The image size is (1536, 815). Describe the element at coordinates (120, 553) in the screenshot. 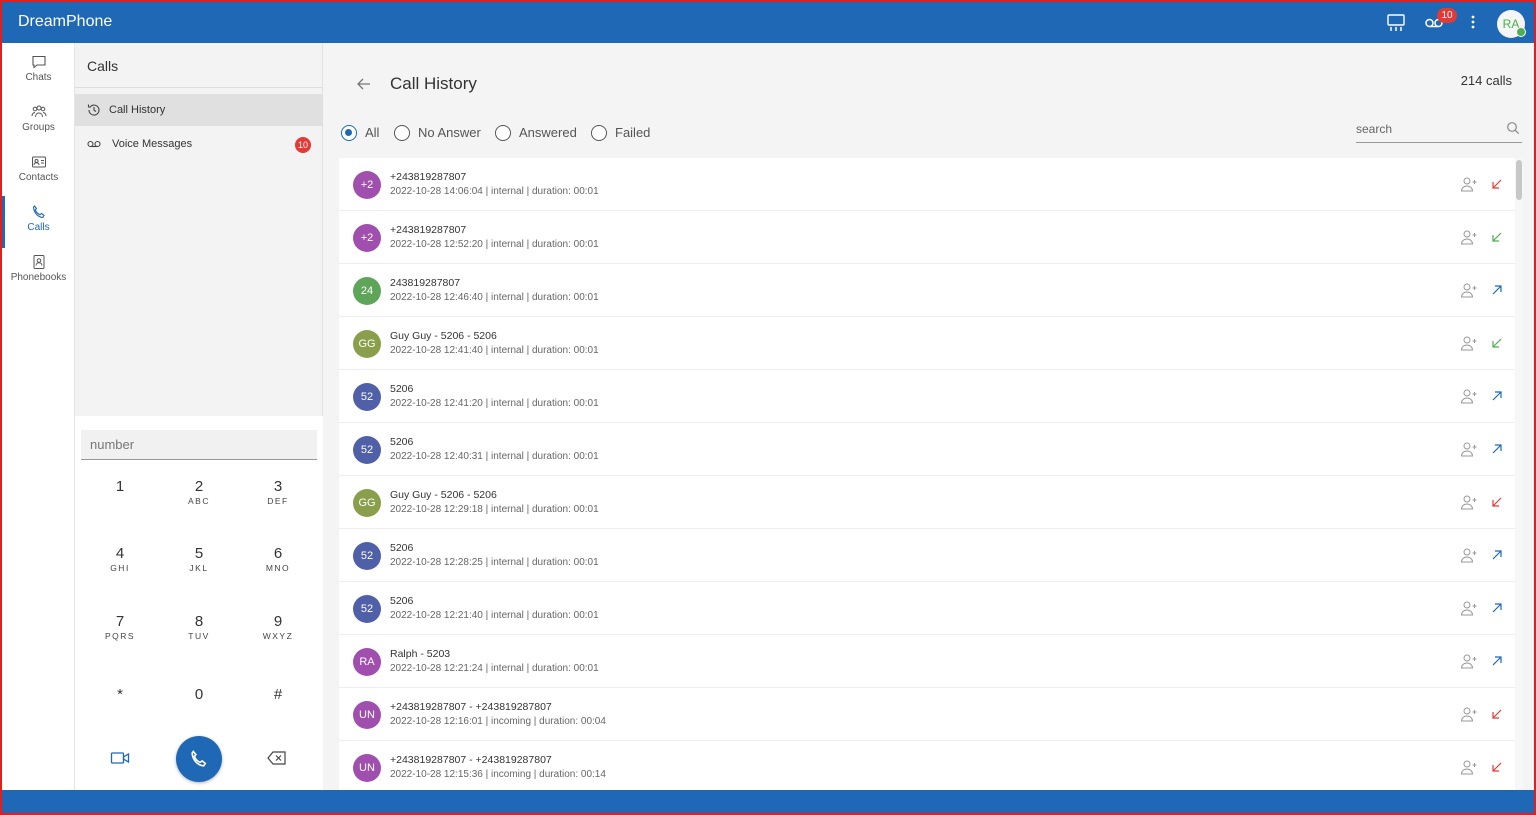

I see `key-digit: 4` at that location.